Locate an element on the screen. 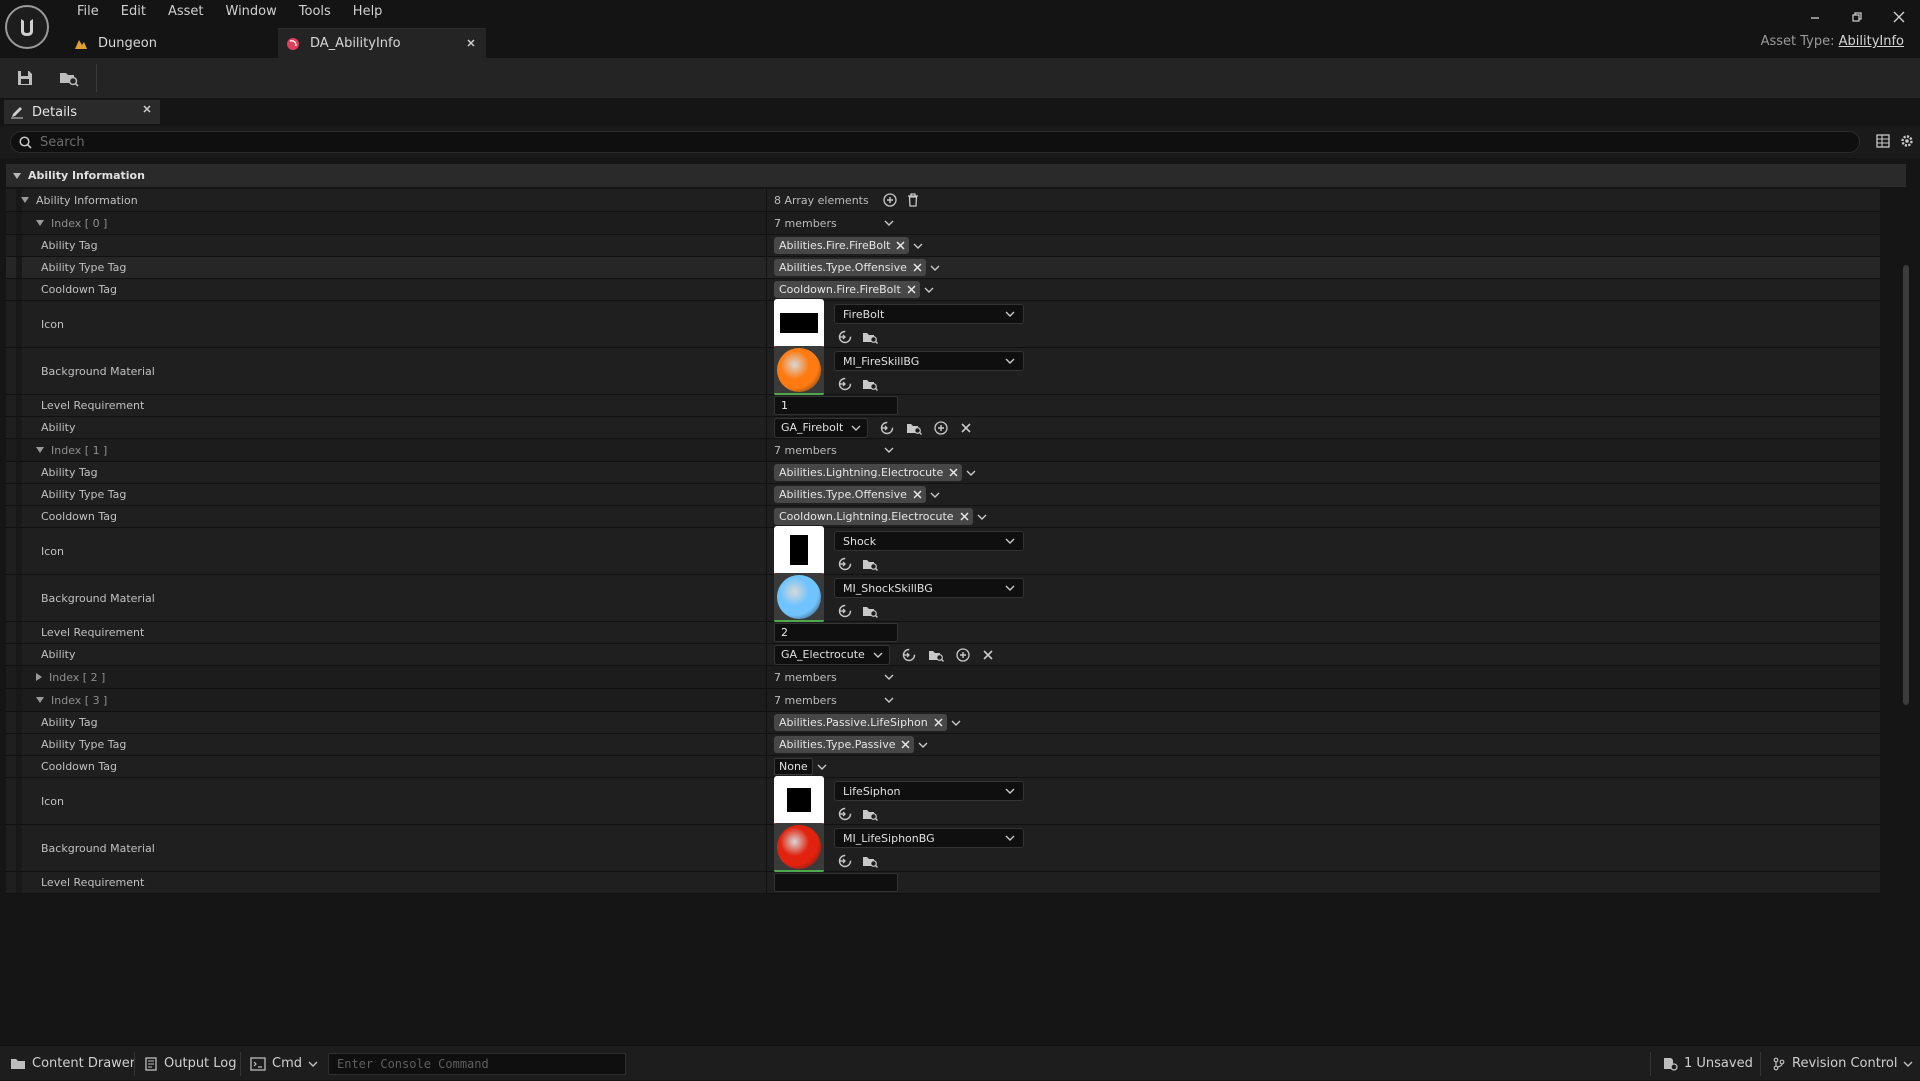  ability-information-array-label-cell: Ability Information is located at coordinates (79, 200).